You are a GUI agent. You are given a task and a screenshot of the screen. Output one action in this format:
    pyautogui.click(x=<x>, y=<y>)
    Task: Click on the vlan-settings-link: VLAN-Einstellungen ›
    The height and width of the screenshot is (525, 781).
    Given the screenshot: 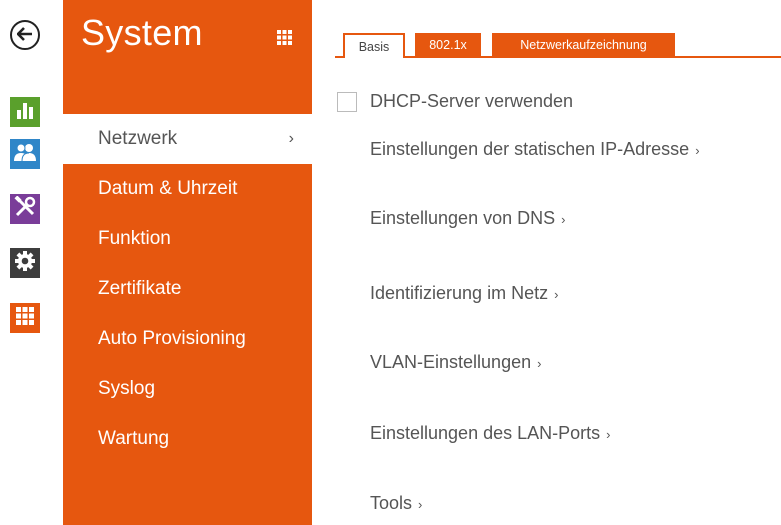 What is the action you would take?
    pyautogui.click(x=455, y=362)
    